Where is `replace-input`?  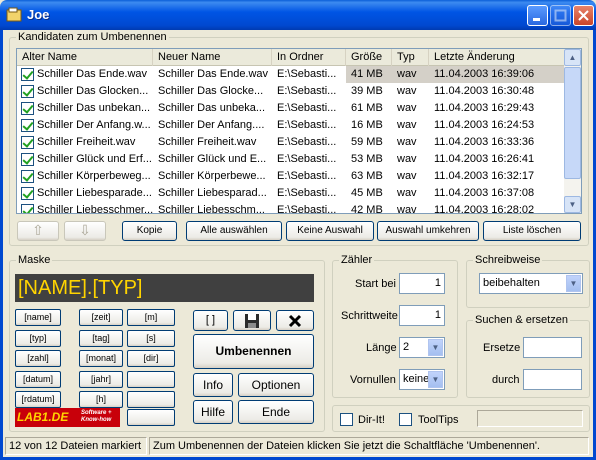
replace-input is located at coordinates (552, 347).